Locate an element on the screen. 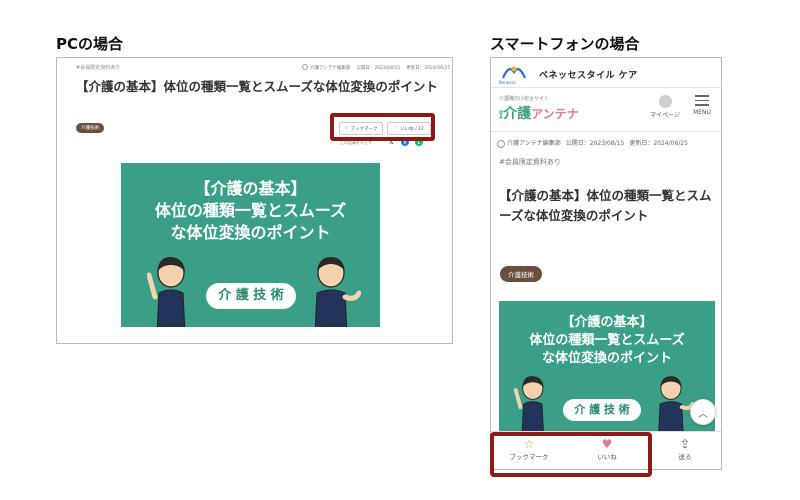 This screenshot has width=800, height=500. site-logo-antenna: アンテナ is located at coordinates (555, 114).